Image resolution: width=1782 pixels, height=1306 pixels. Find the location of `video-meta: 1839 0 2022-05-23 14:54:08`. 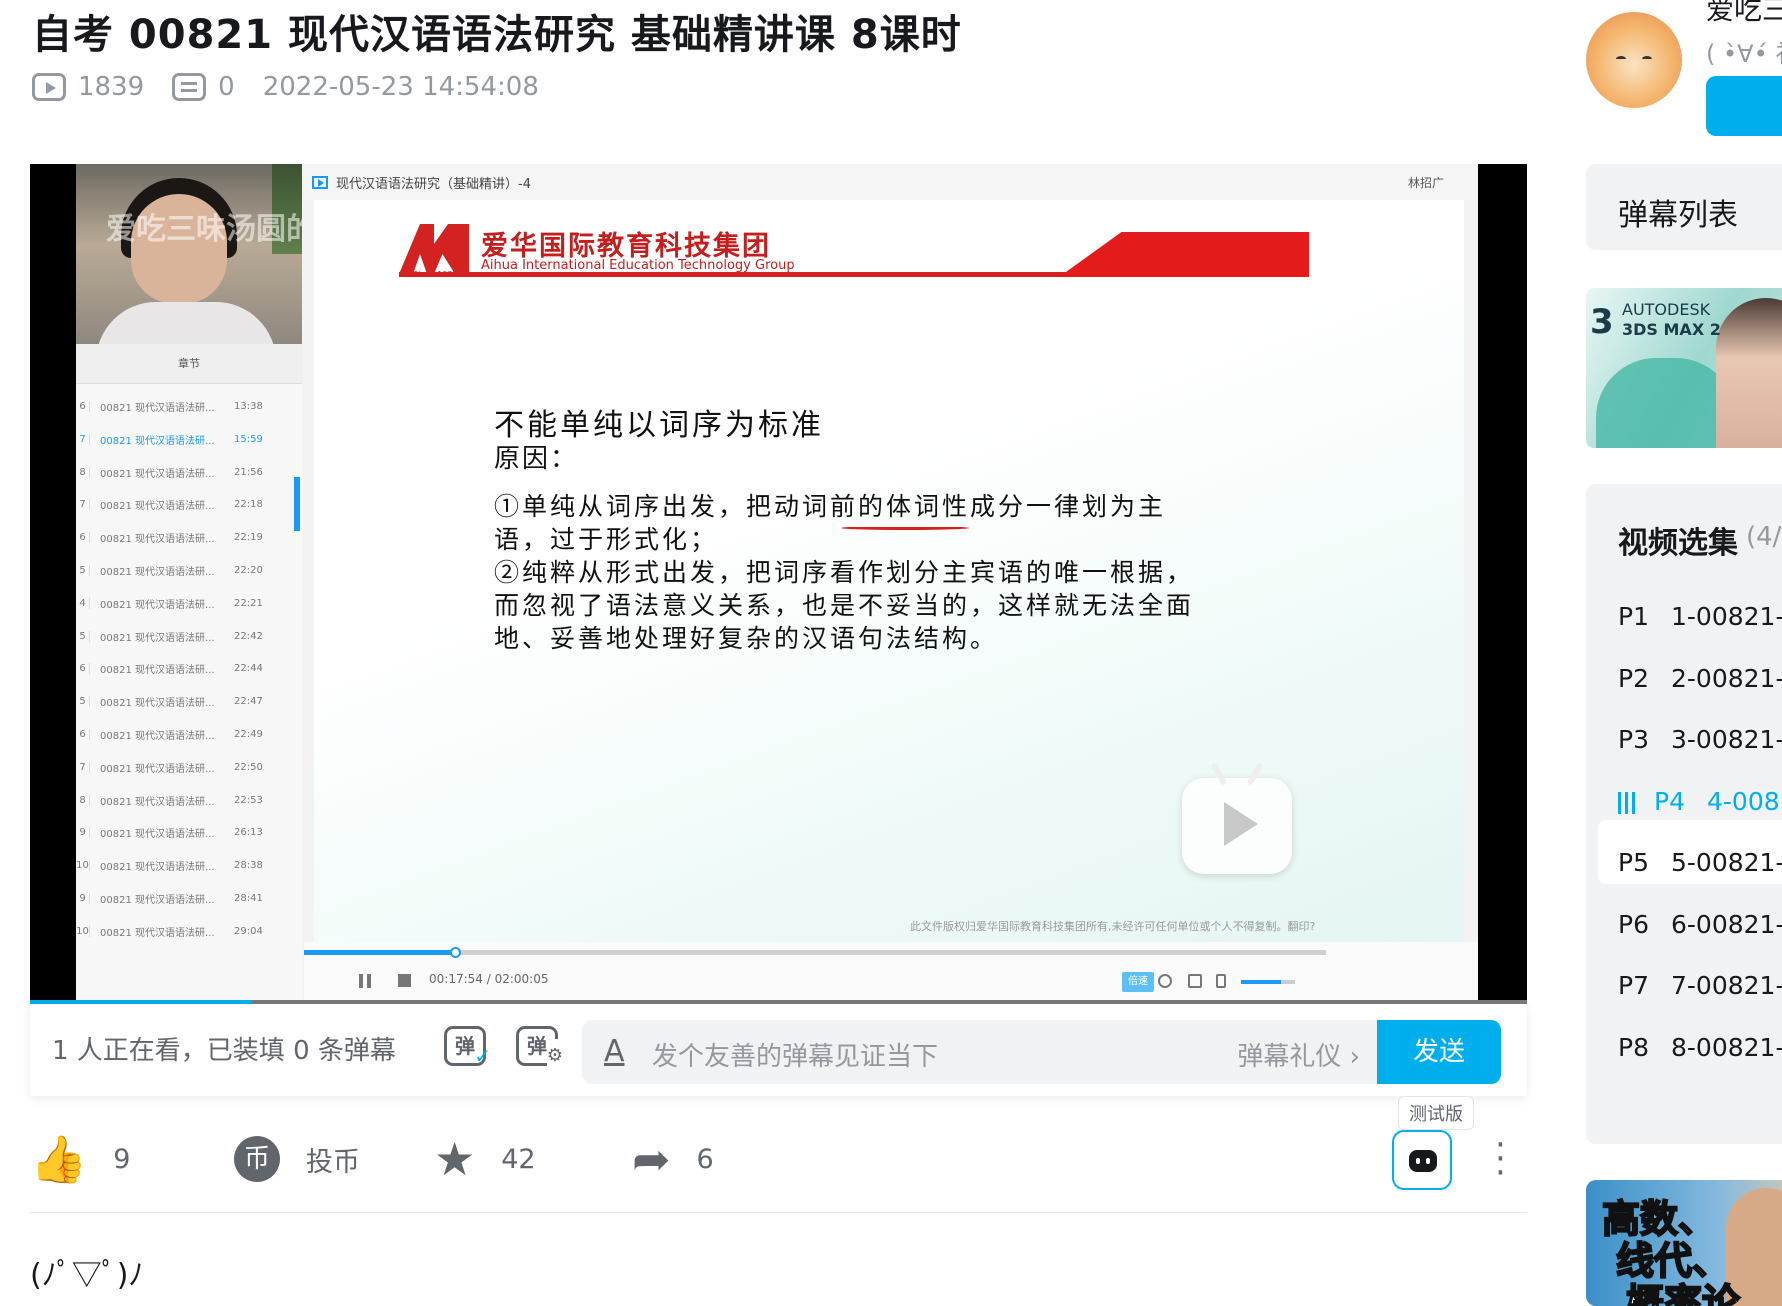

video-meta: 1839 0 2022-05-23 14:54:08 is located at coordinates (285, 87).